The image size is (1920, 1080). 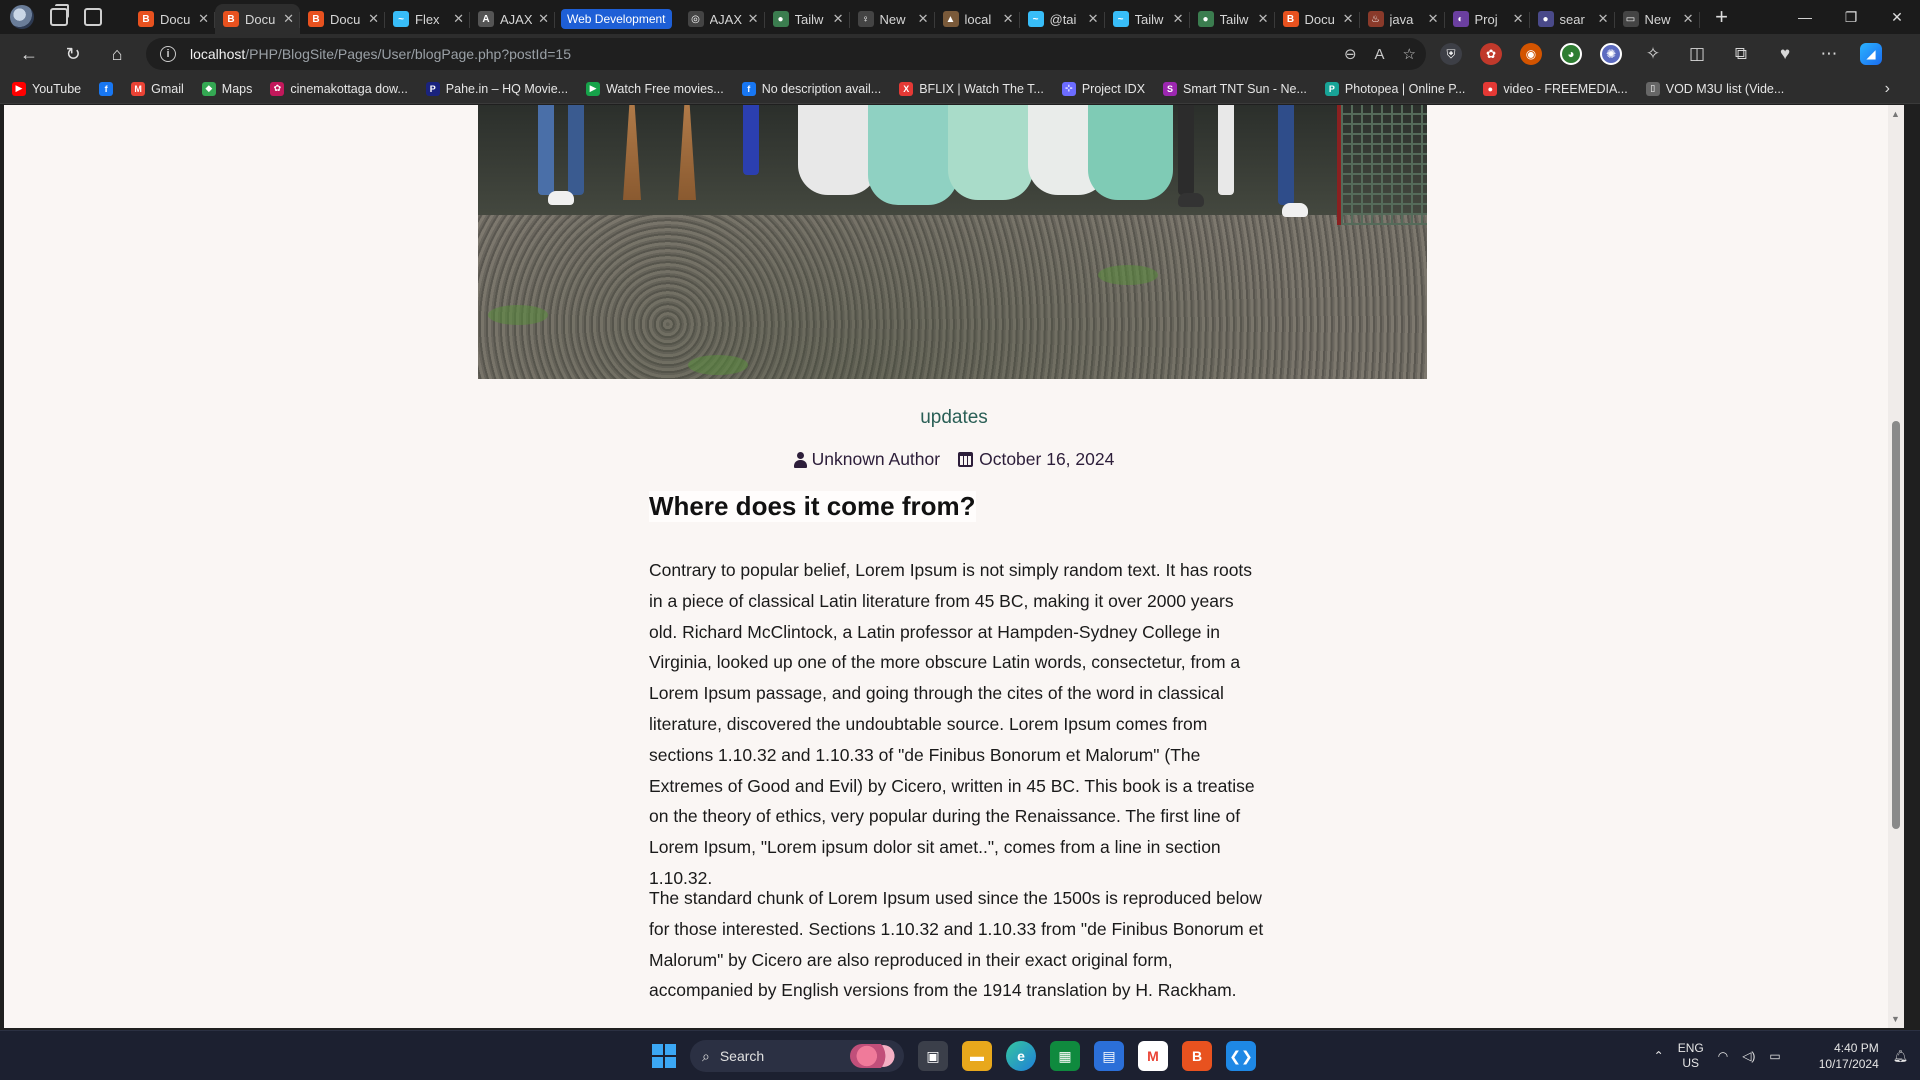 What do you see at coordinates (1896, 625) in the screenshot?
I see `scrollbar-thumb` at bounding box center [1896, 625].